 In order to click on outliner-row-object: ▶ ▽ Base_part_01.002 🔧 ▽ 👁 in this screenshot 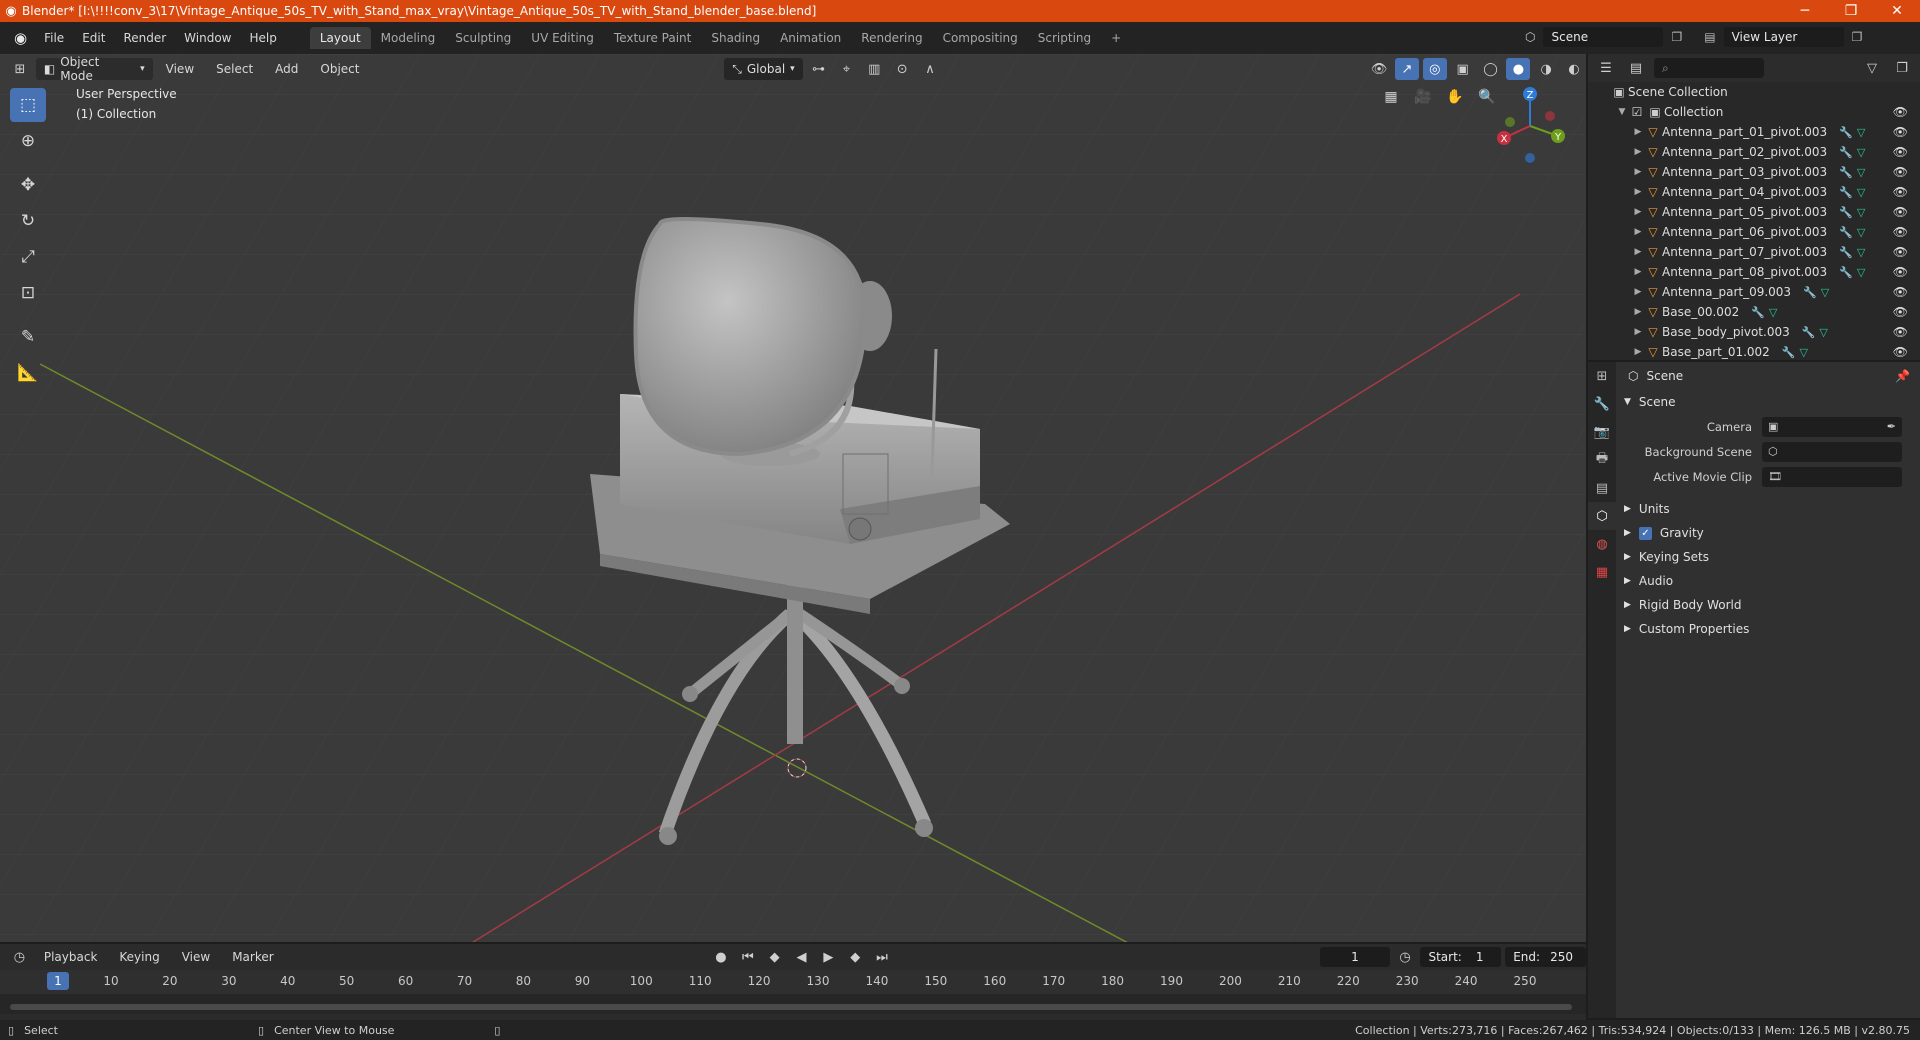, I will do `click(1754, 352)`.